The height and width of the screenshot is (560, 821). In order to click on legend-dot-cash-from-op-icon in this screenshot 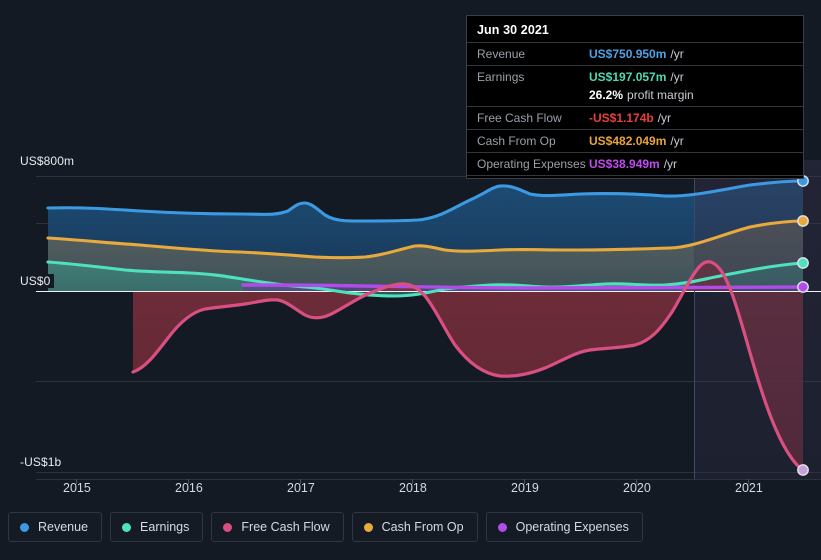, I will do `click(368, 527)`.